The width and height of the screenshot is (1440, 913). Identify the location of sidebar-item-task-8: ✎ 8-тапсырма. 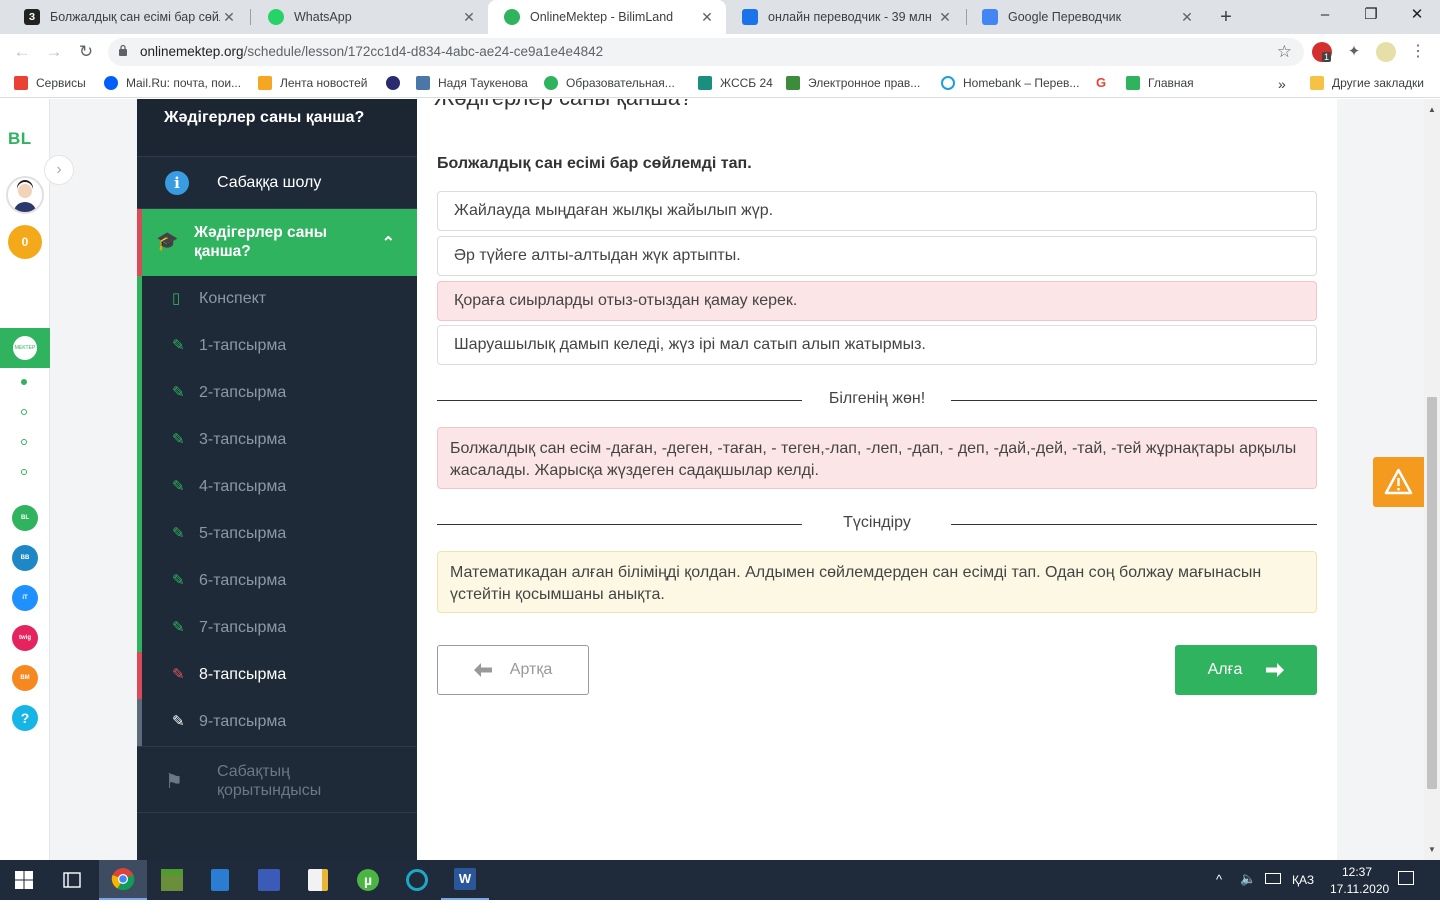
(279, 675).